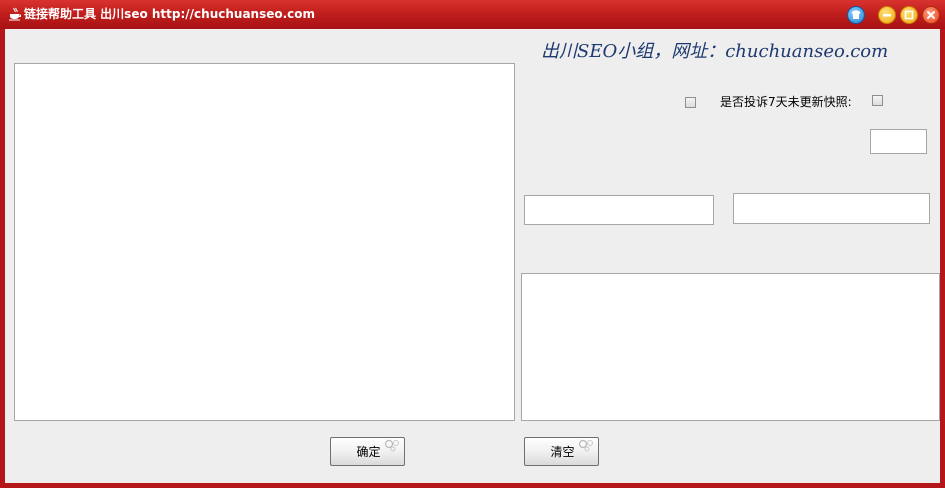 This screenshot has width=945, height=488. Describe the element at coordinates (730, 347) in the screenshot. I see `result-area` at that location.